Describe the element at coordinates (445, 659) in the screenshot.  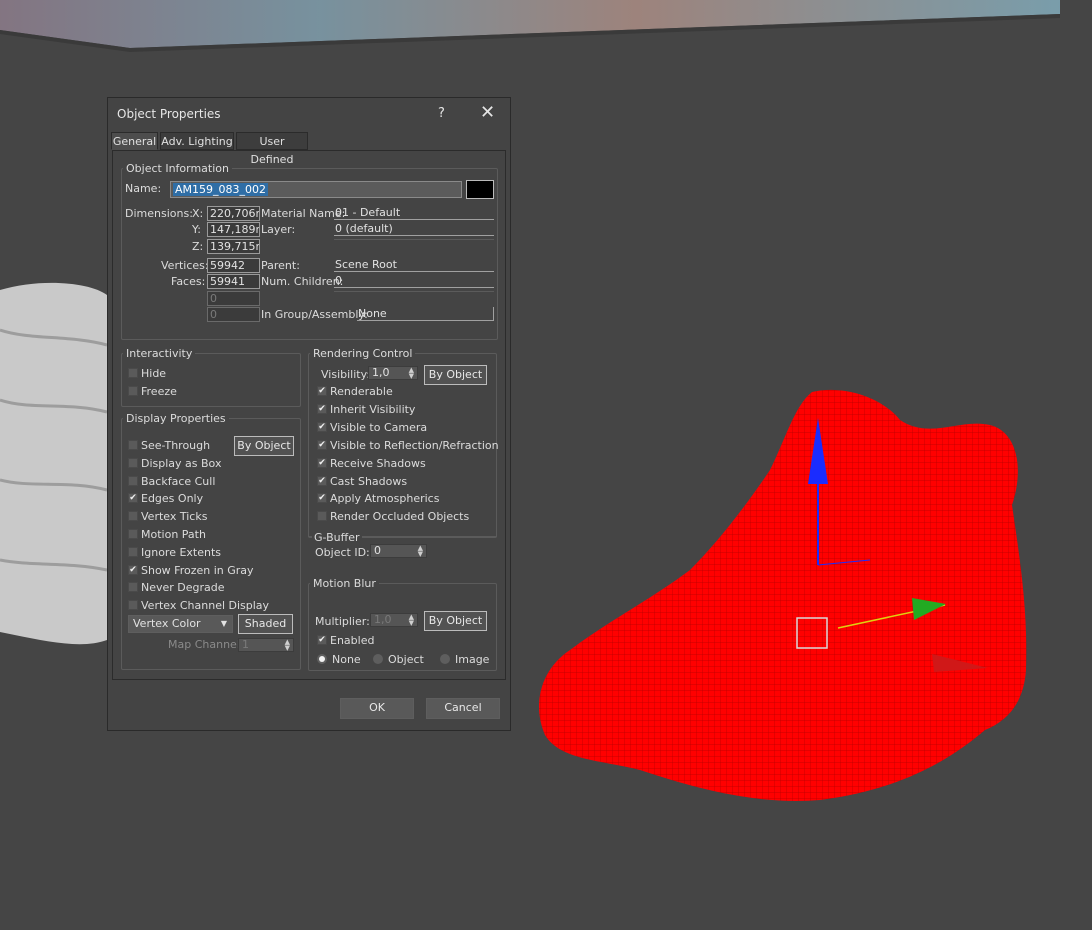
I see `radio-image-dot` at that location.